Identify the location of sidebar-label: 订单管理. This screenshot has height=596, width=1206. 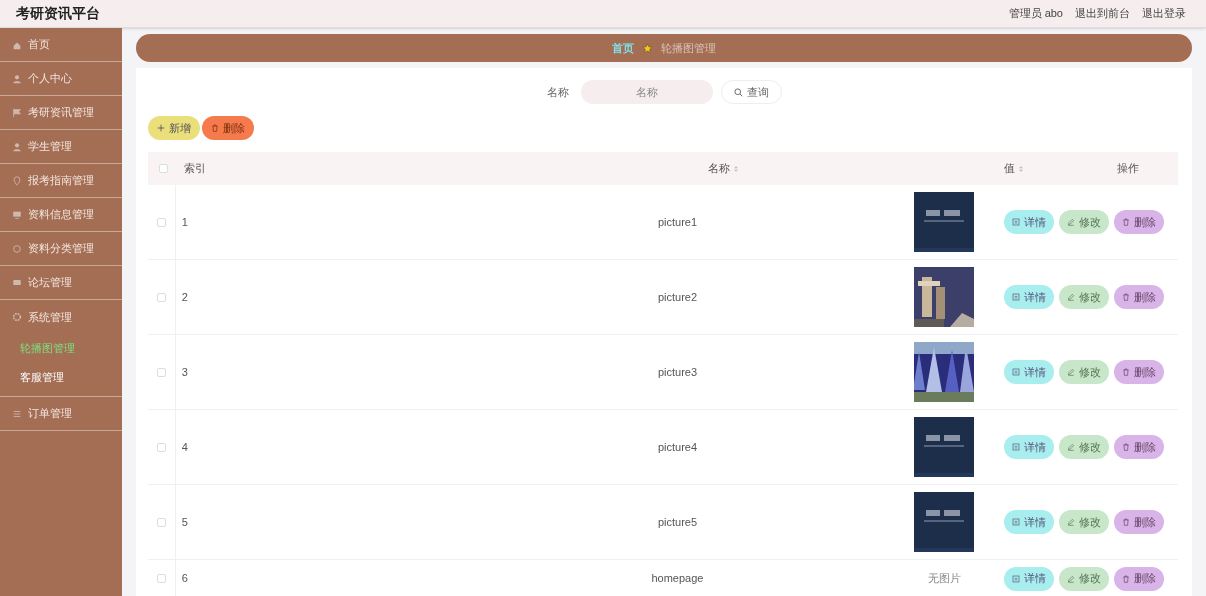
(50, 414).